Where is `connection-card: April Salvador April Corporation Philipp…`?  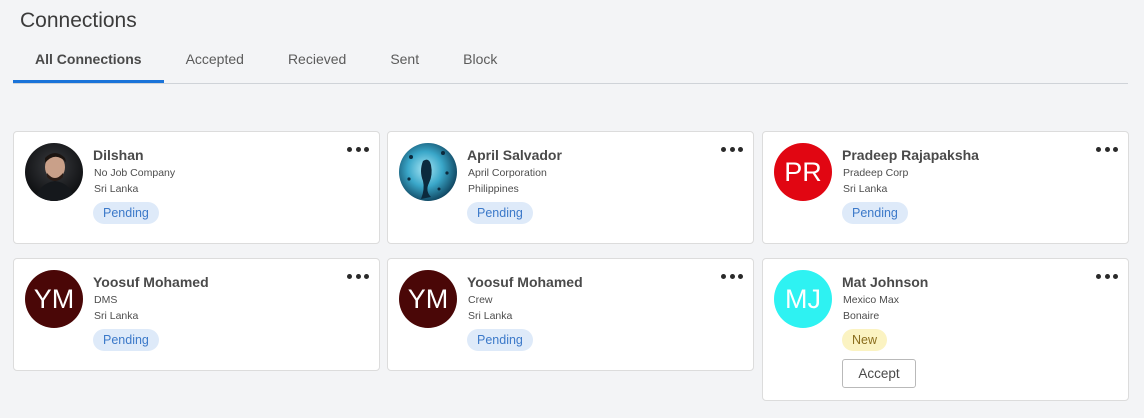
connection-card: April Salvador April Corporation Philipp… is located at coordinates (570, 187).